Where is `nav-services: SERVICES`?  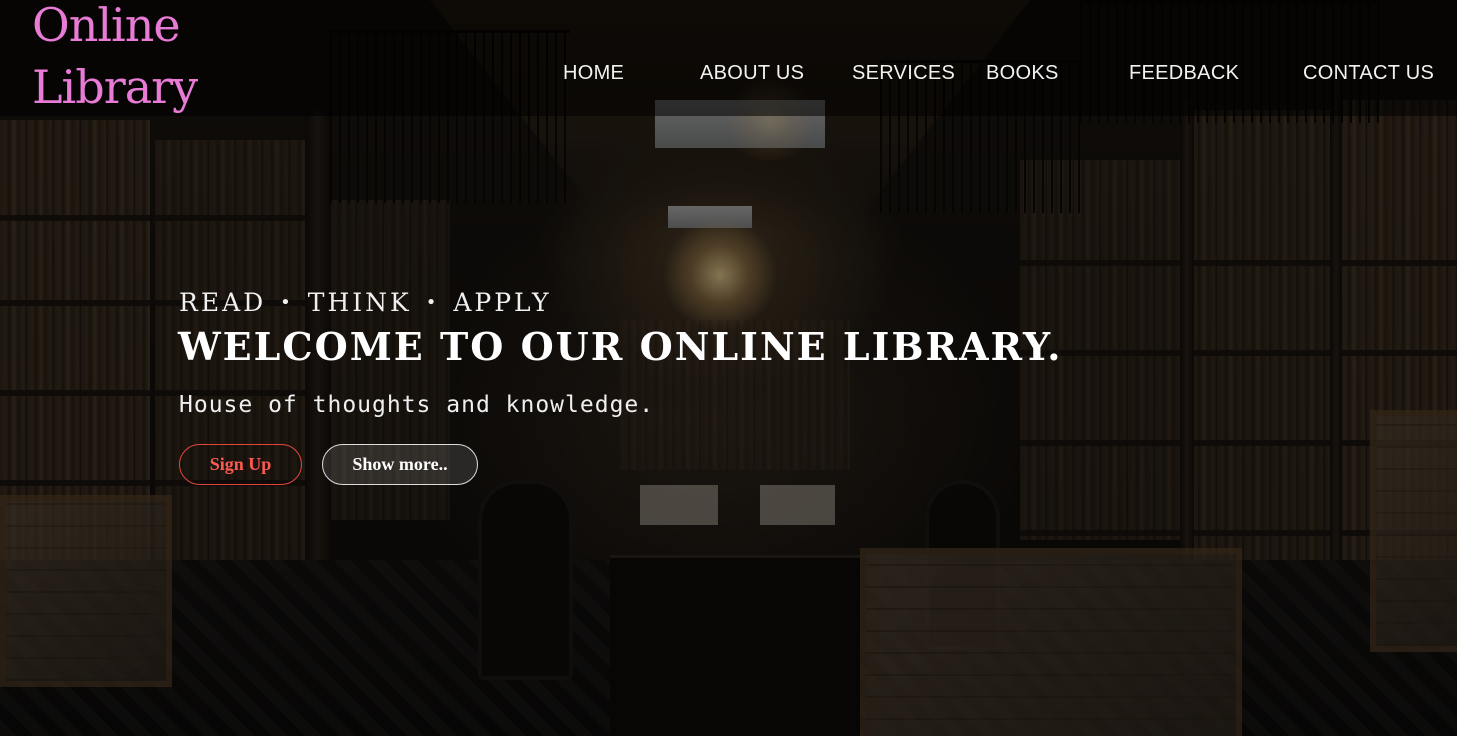 nav-services: SERVICES is located at coordinates (903, 73).